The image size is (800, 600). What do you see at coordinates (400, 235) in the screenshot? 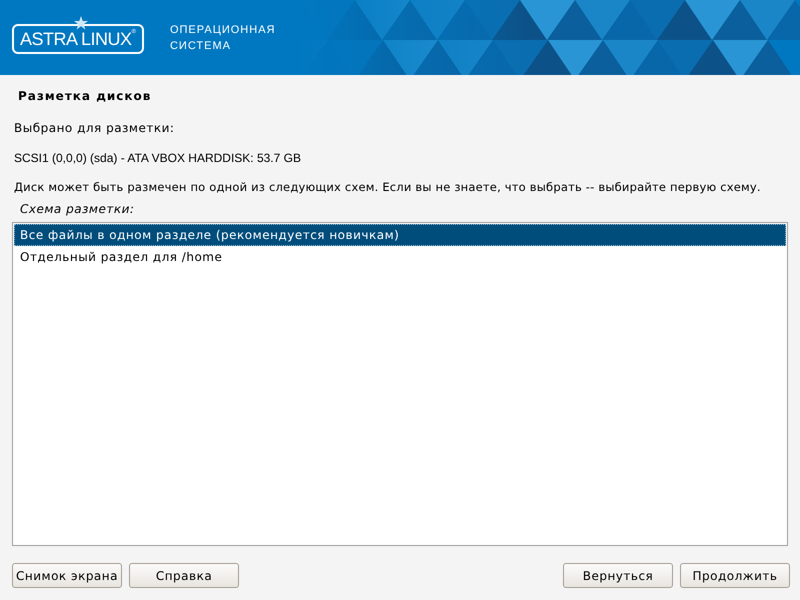
I see `list-item: Все файлы в одном разделе (рекомендуется новичкам)` at bounding box center [400, 235].